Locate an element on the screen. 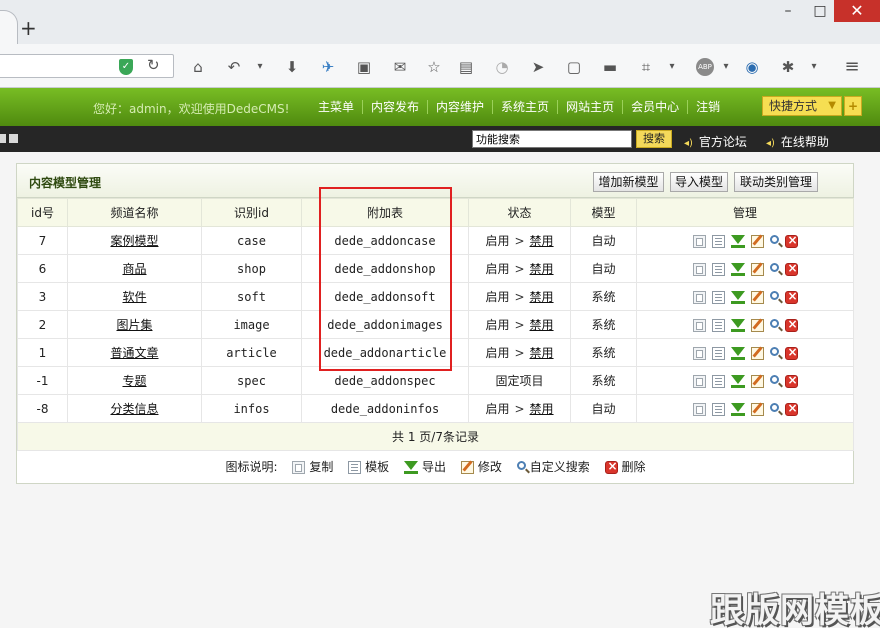 This screenshot has width=880, height=628. back-icon: ↶ is located at coordinates (234, 67).